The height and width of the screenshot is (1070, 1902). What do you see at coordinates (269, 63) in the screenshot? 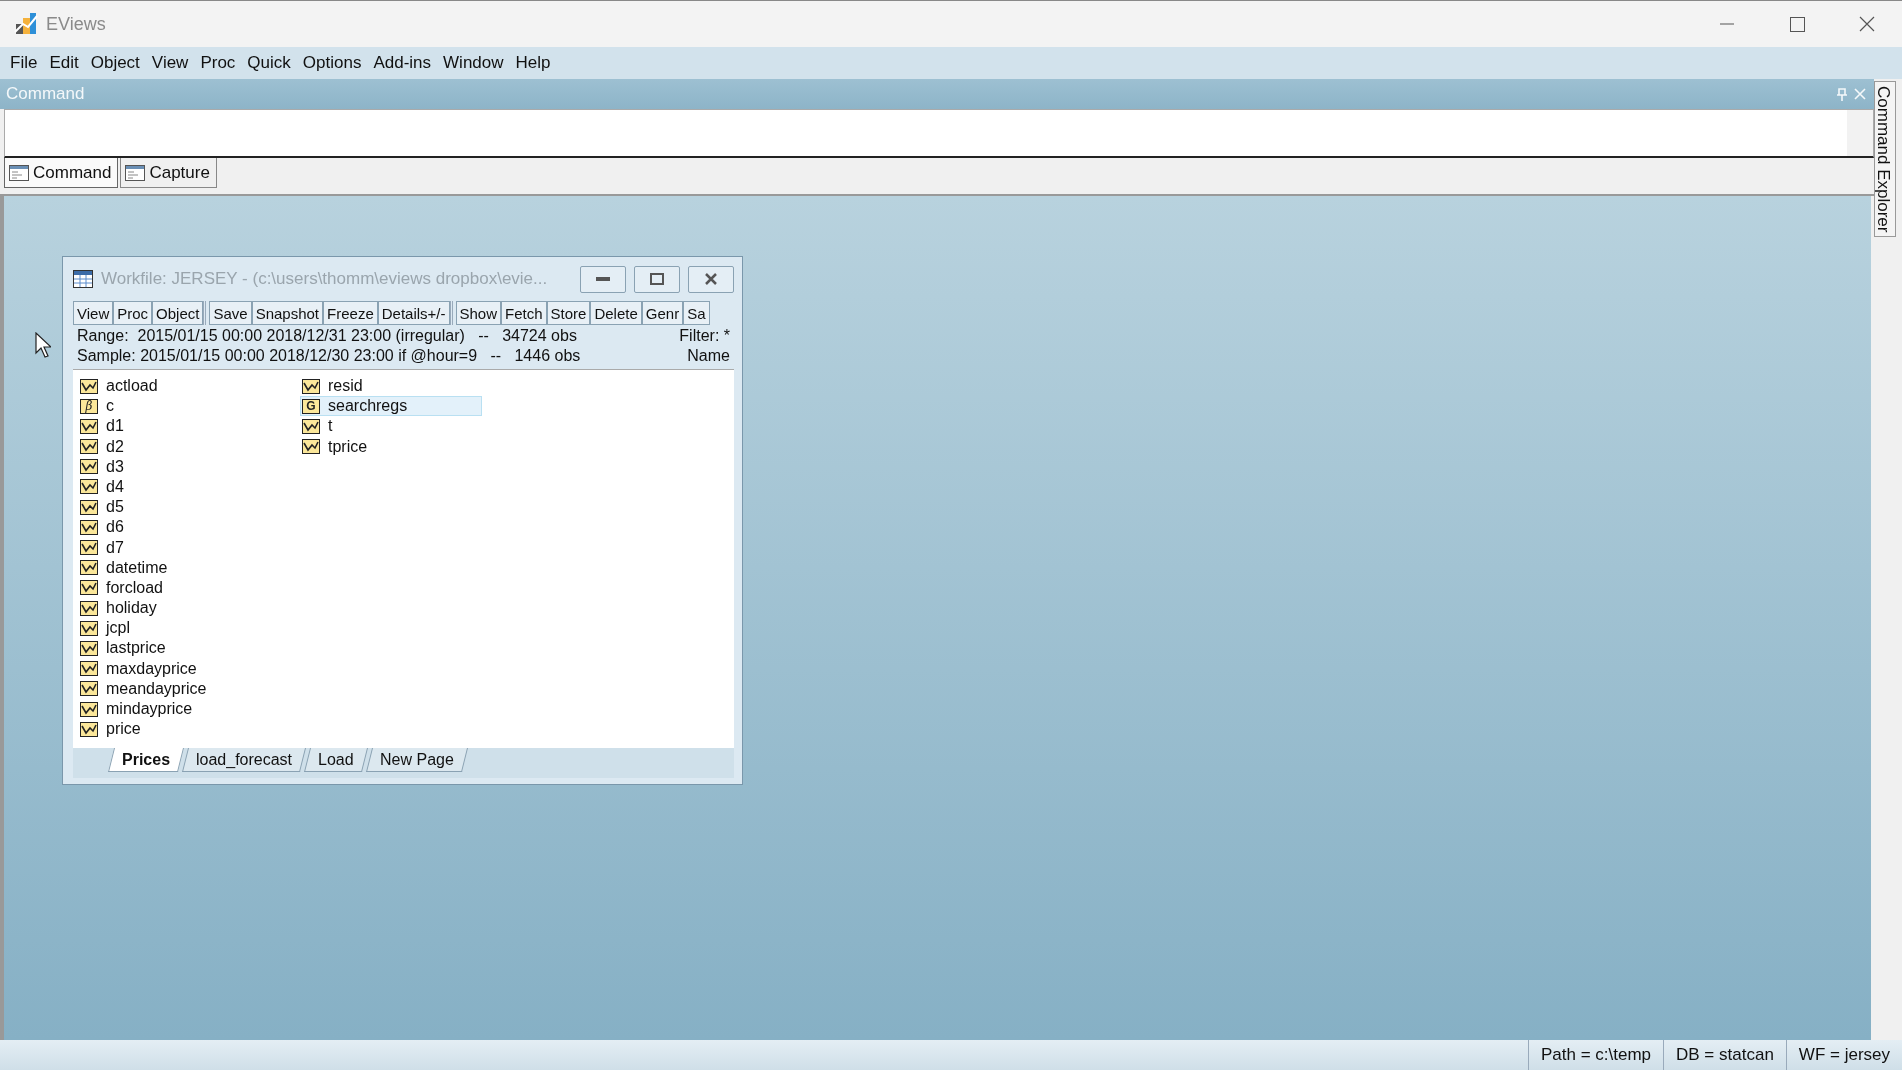
I see `menu-item: Quick` at bounding box center [269, 63].